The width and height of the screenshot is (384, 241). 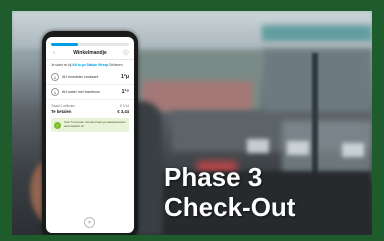 I want to click on close-icon: ×, so click(x=89, y=222).